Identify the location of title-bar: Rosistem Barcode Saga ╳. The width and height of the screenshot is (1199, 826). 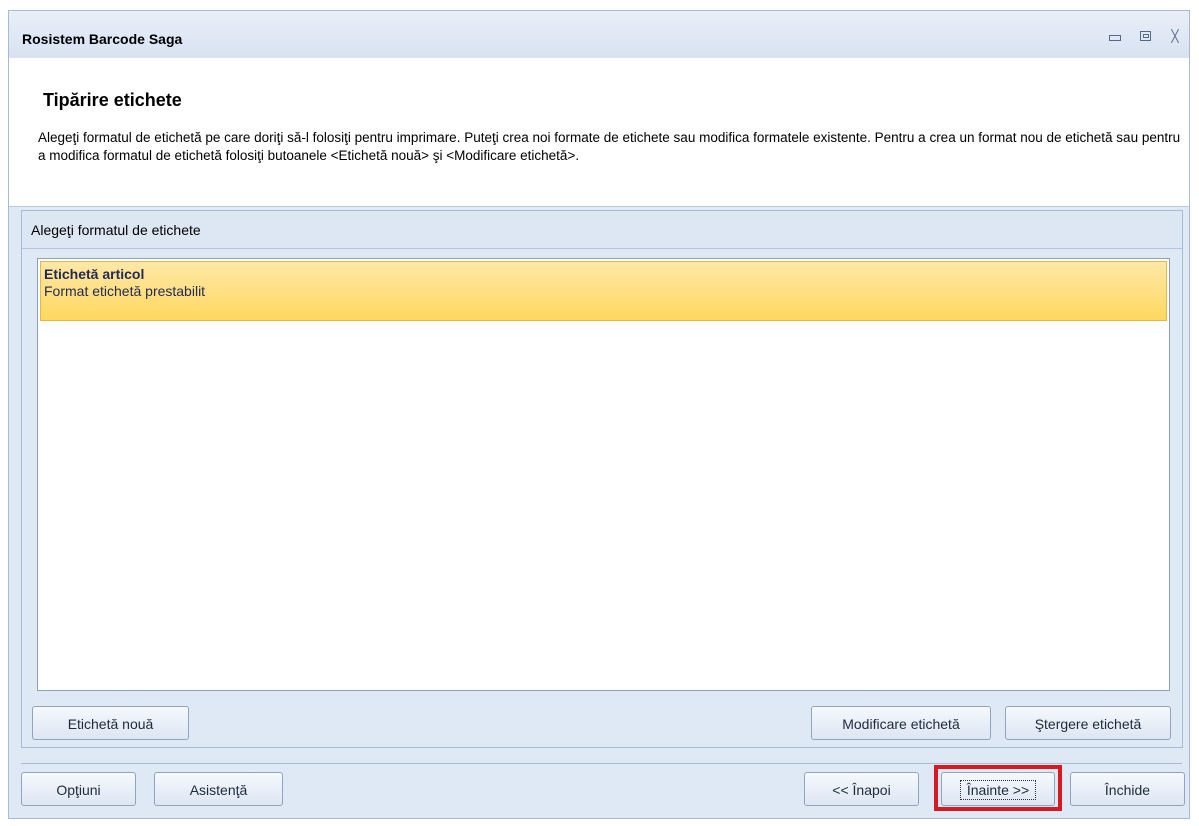
(599, 35).